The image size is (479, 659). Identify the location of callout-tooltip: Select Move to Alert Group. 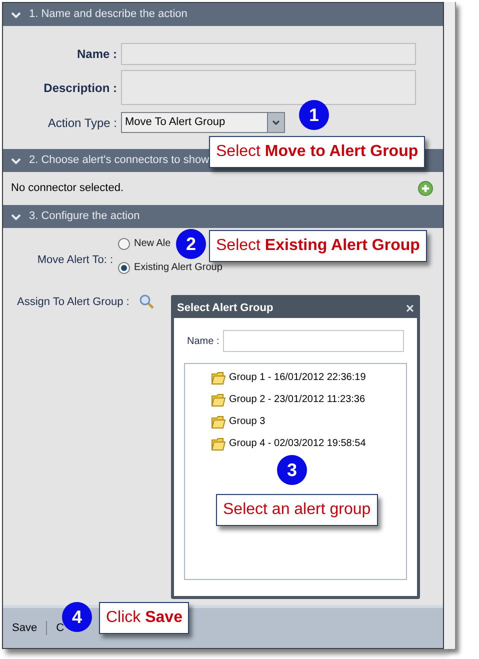
(317, 152).